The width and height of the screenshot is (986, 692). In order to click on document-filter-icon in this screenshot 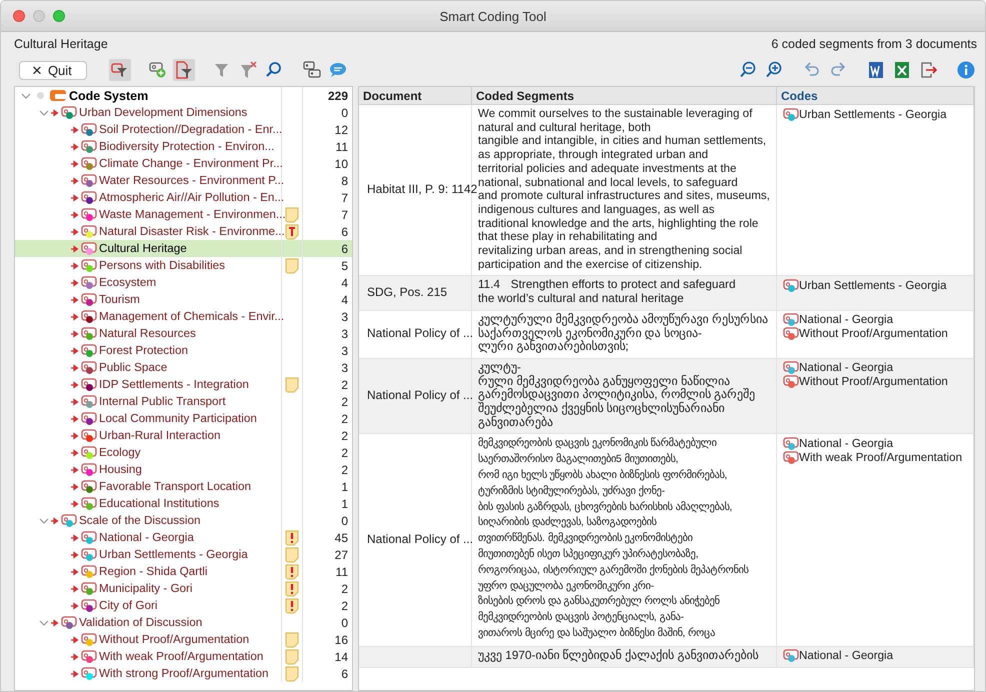, I will do `click(184, 70)`.